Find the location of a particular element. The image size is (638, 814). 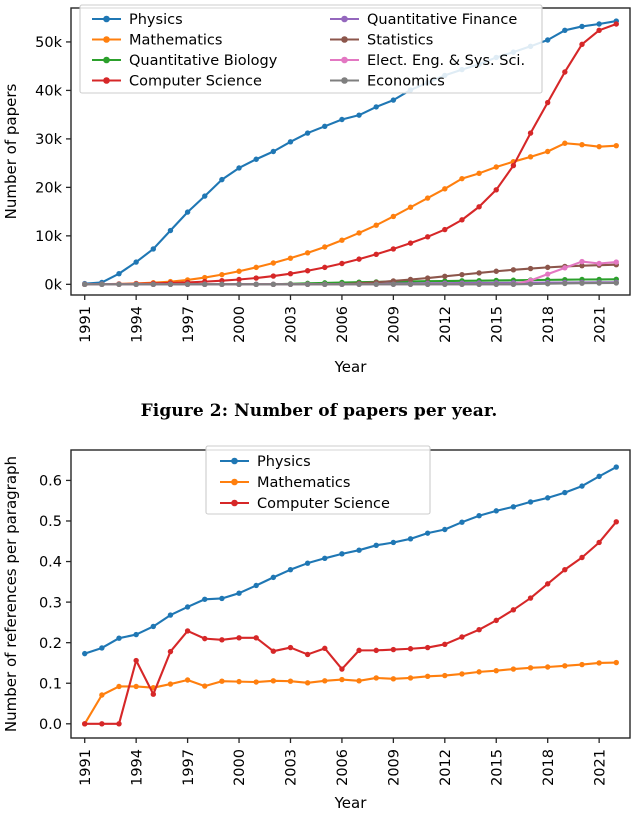

x-tick-label: 2021 is located at coordinates (600, 324).